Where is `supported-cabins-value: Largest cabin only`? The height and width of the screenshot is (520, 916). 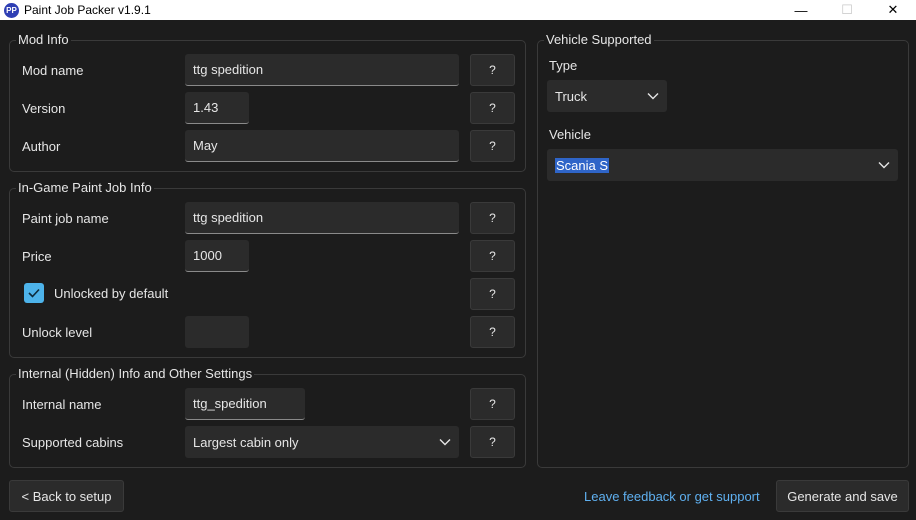 supported-cabins-value: Largest cabin only is located at coordinates (246, 442).